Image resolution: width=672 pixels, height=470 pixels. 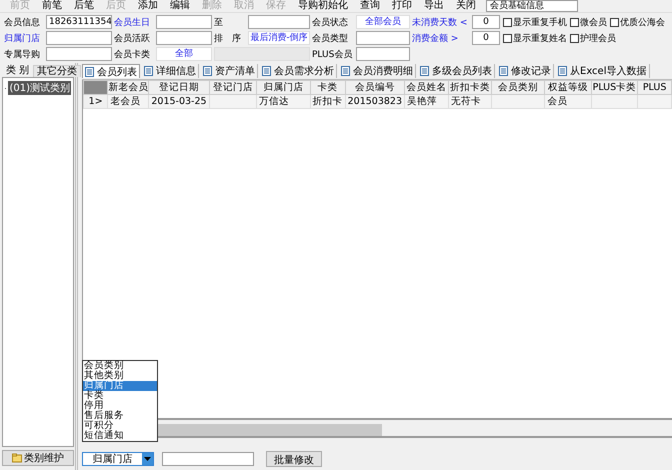 What do you see at coordinates (84, 6) in the screenshot?
I see `toolbar-button: 后笔` at bounding box center [84, 6].